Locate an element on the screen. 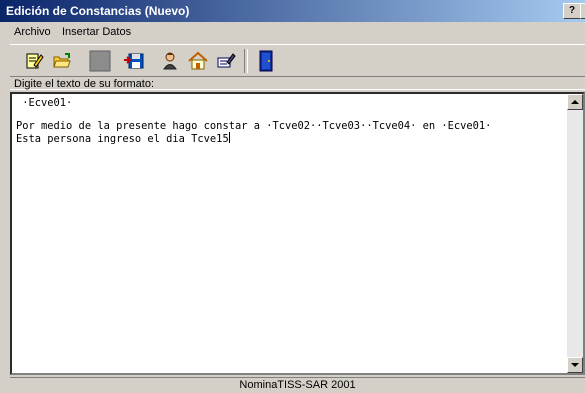  scroll-up-button is located at coordinates (575, 102).